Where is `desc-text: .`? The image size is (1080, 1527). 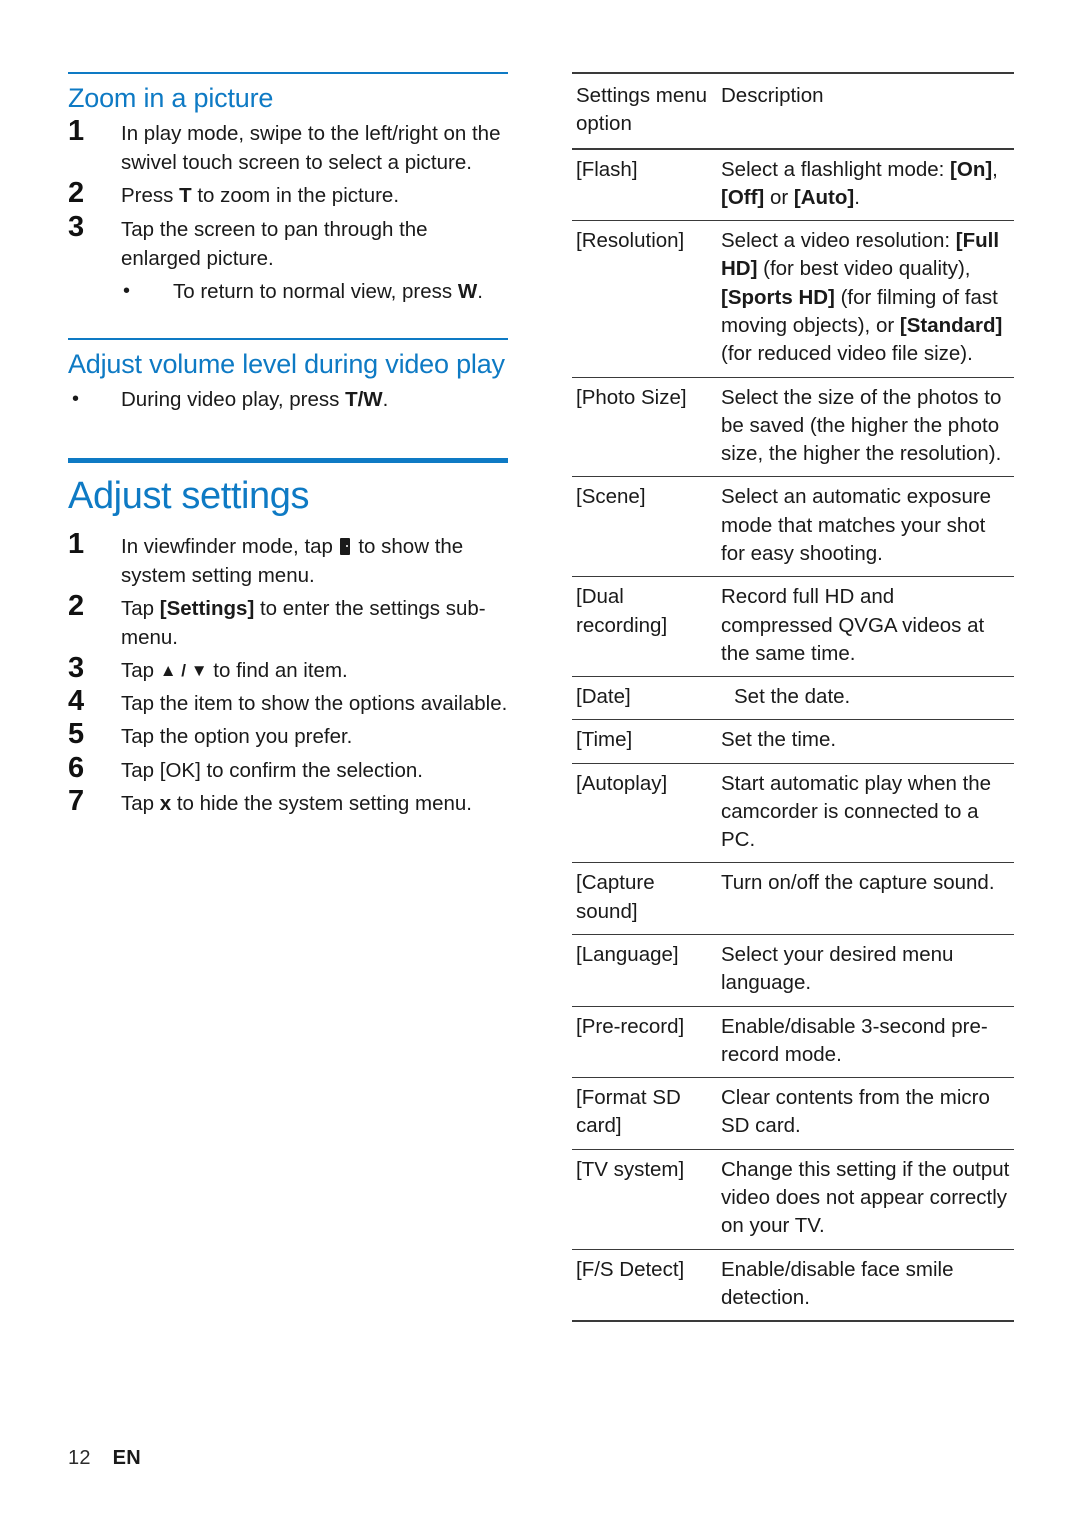 desc-text: . is located at coordinates (857, 197).